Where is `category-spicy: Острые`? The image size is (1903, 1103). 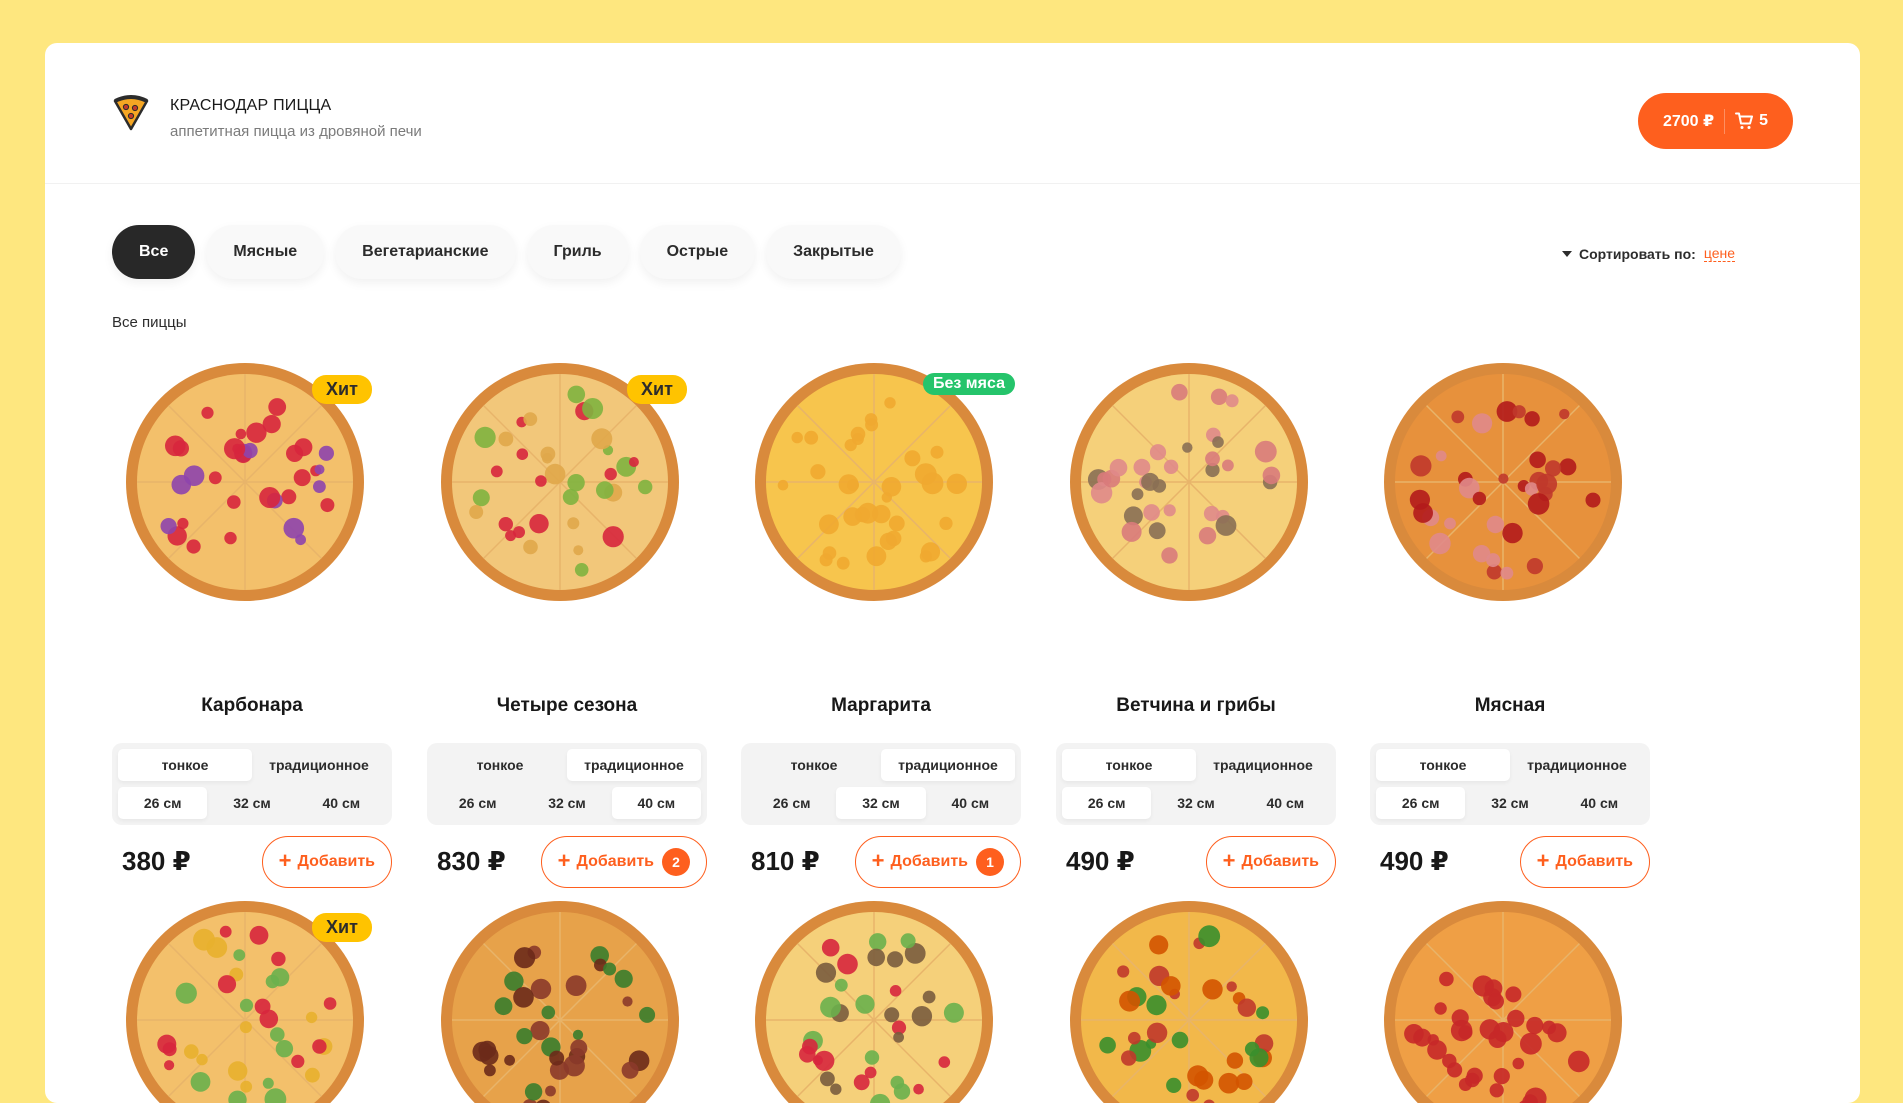
category-spicy: Острые is located at coordinates (698, 252).